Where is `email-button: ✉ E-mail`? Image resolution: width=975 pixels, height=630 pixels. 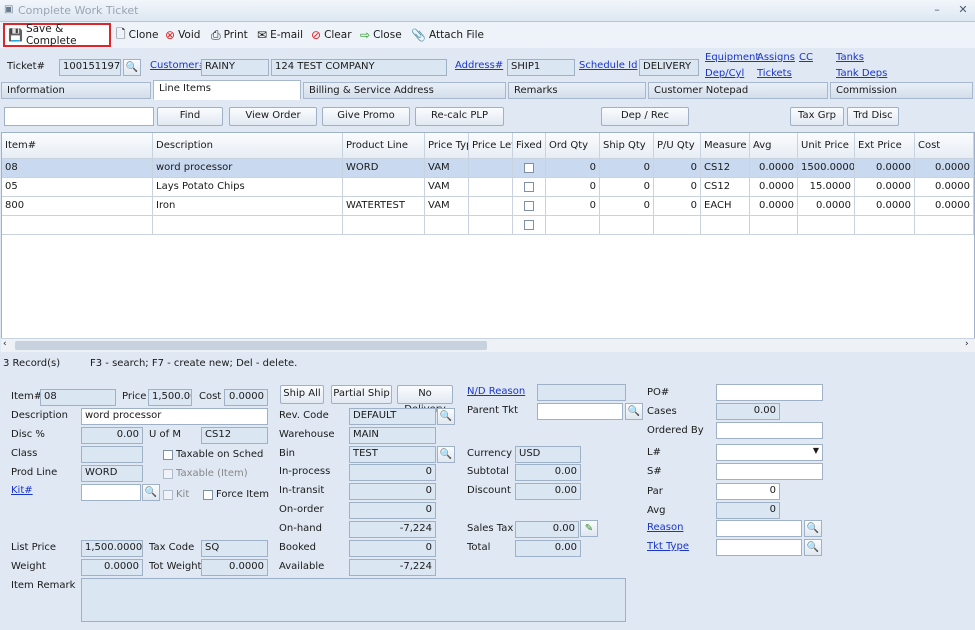
email-button: ✉ E-mail is located at coordinates (280, 35).